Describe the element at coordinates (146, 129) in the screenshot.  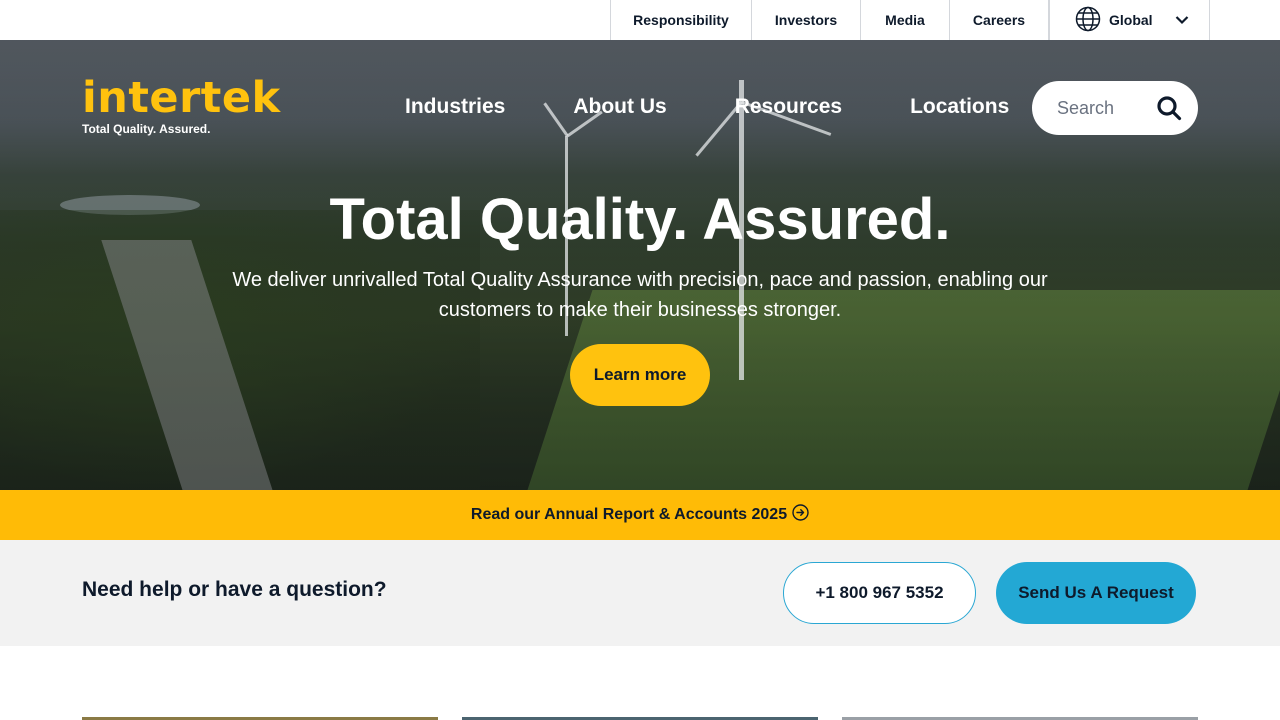
I see `logo-tagline: Total Quality. Assured.` at that location.